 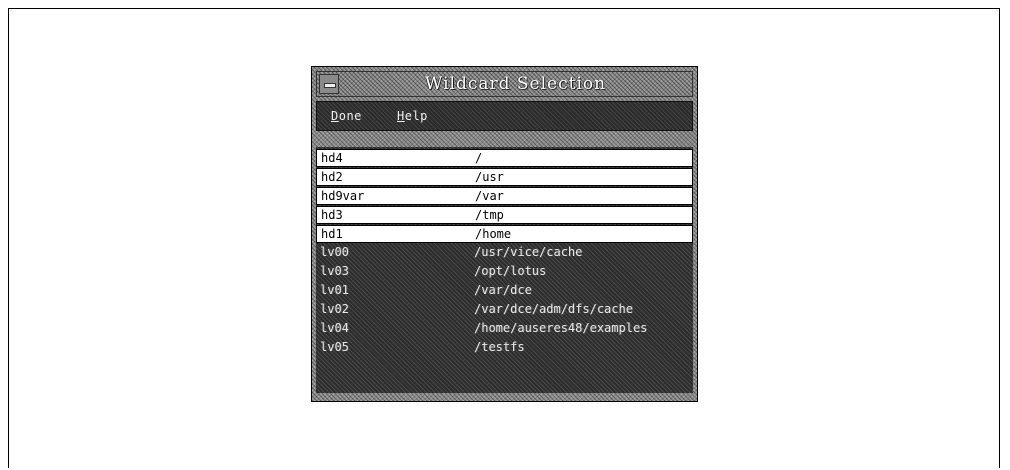 What do you see at coordinates (499, 347) in the screenshot?
I see `mount-path: /testfs` at bounding box center [499, 347].